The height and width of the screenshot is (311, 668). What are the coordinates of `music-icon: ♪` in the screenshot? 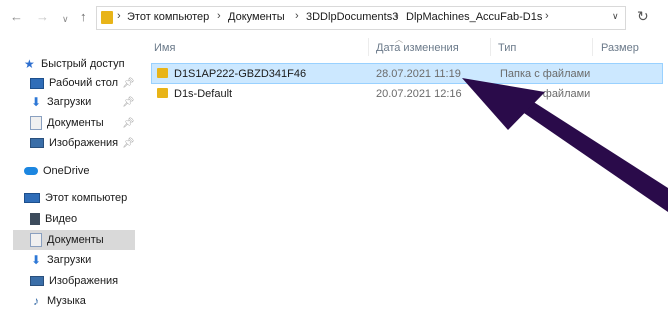 It's located at (36, 301).